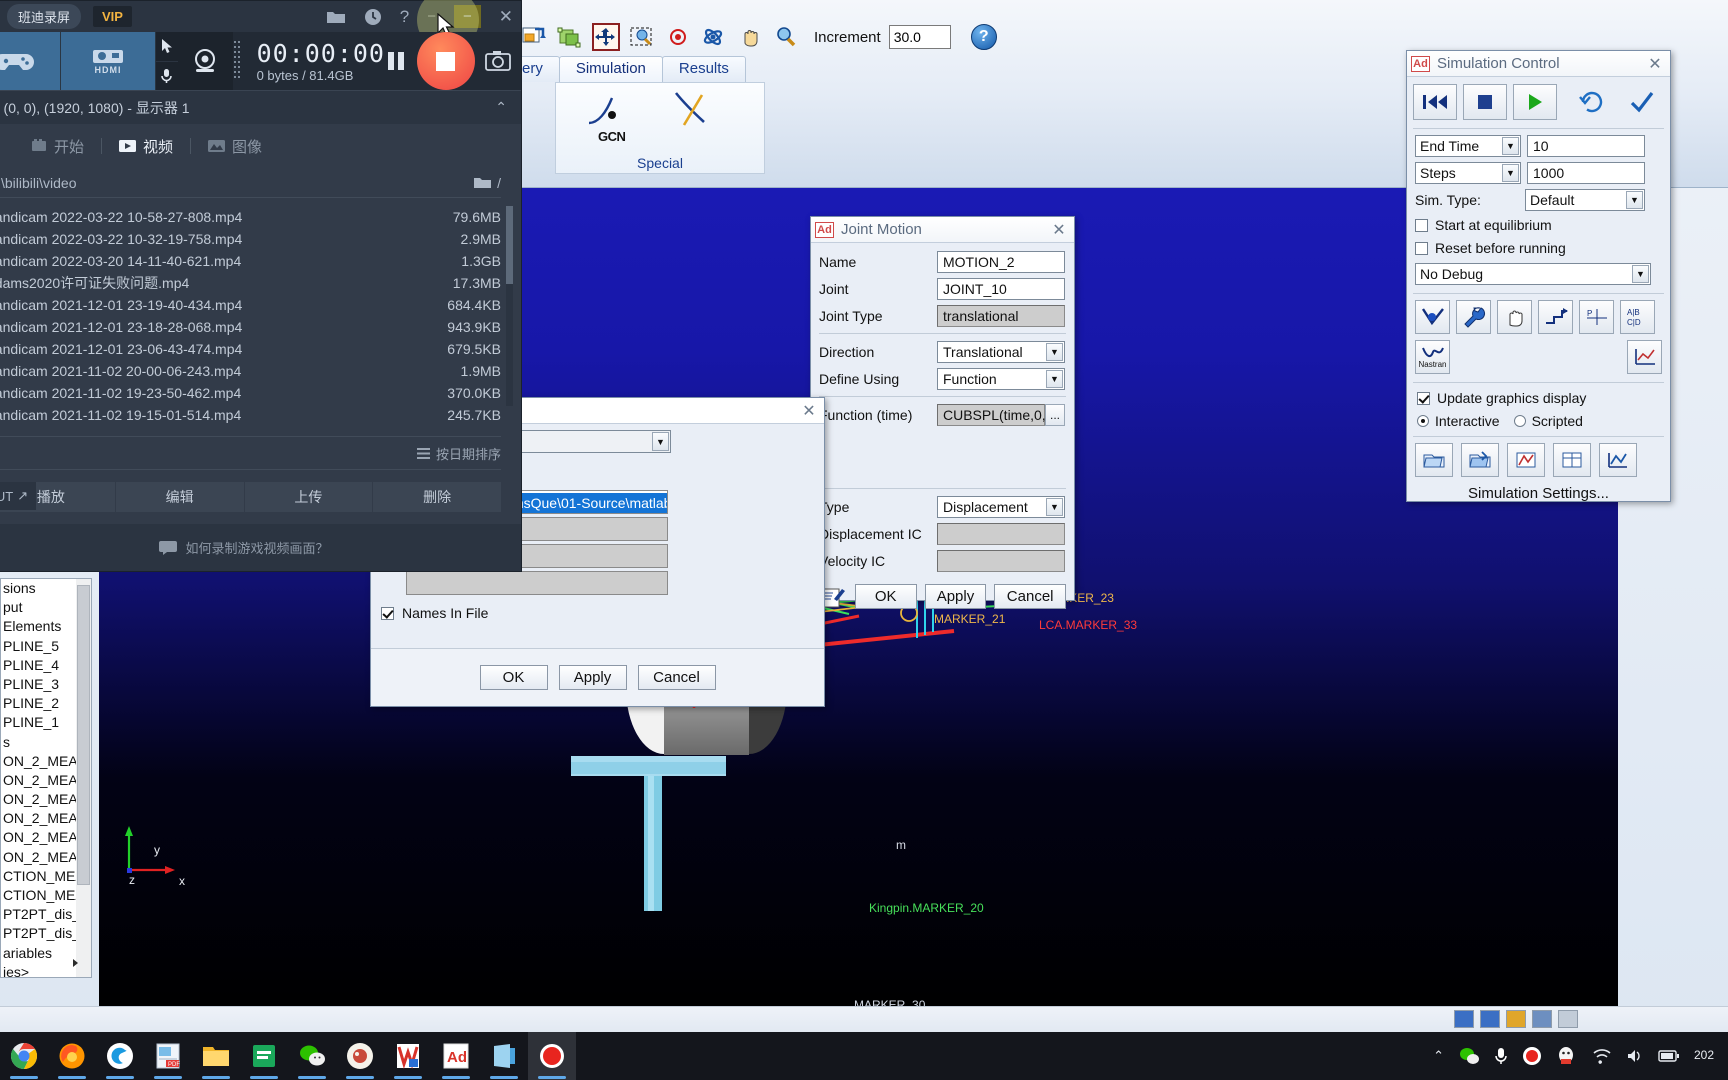  What do you see at coordinates (678, 37) in the screenshot?
I see `center-view-icon` at bounding box center [678, 37].